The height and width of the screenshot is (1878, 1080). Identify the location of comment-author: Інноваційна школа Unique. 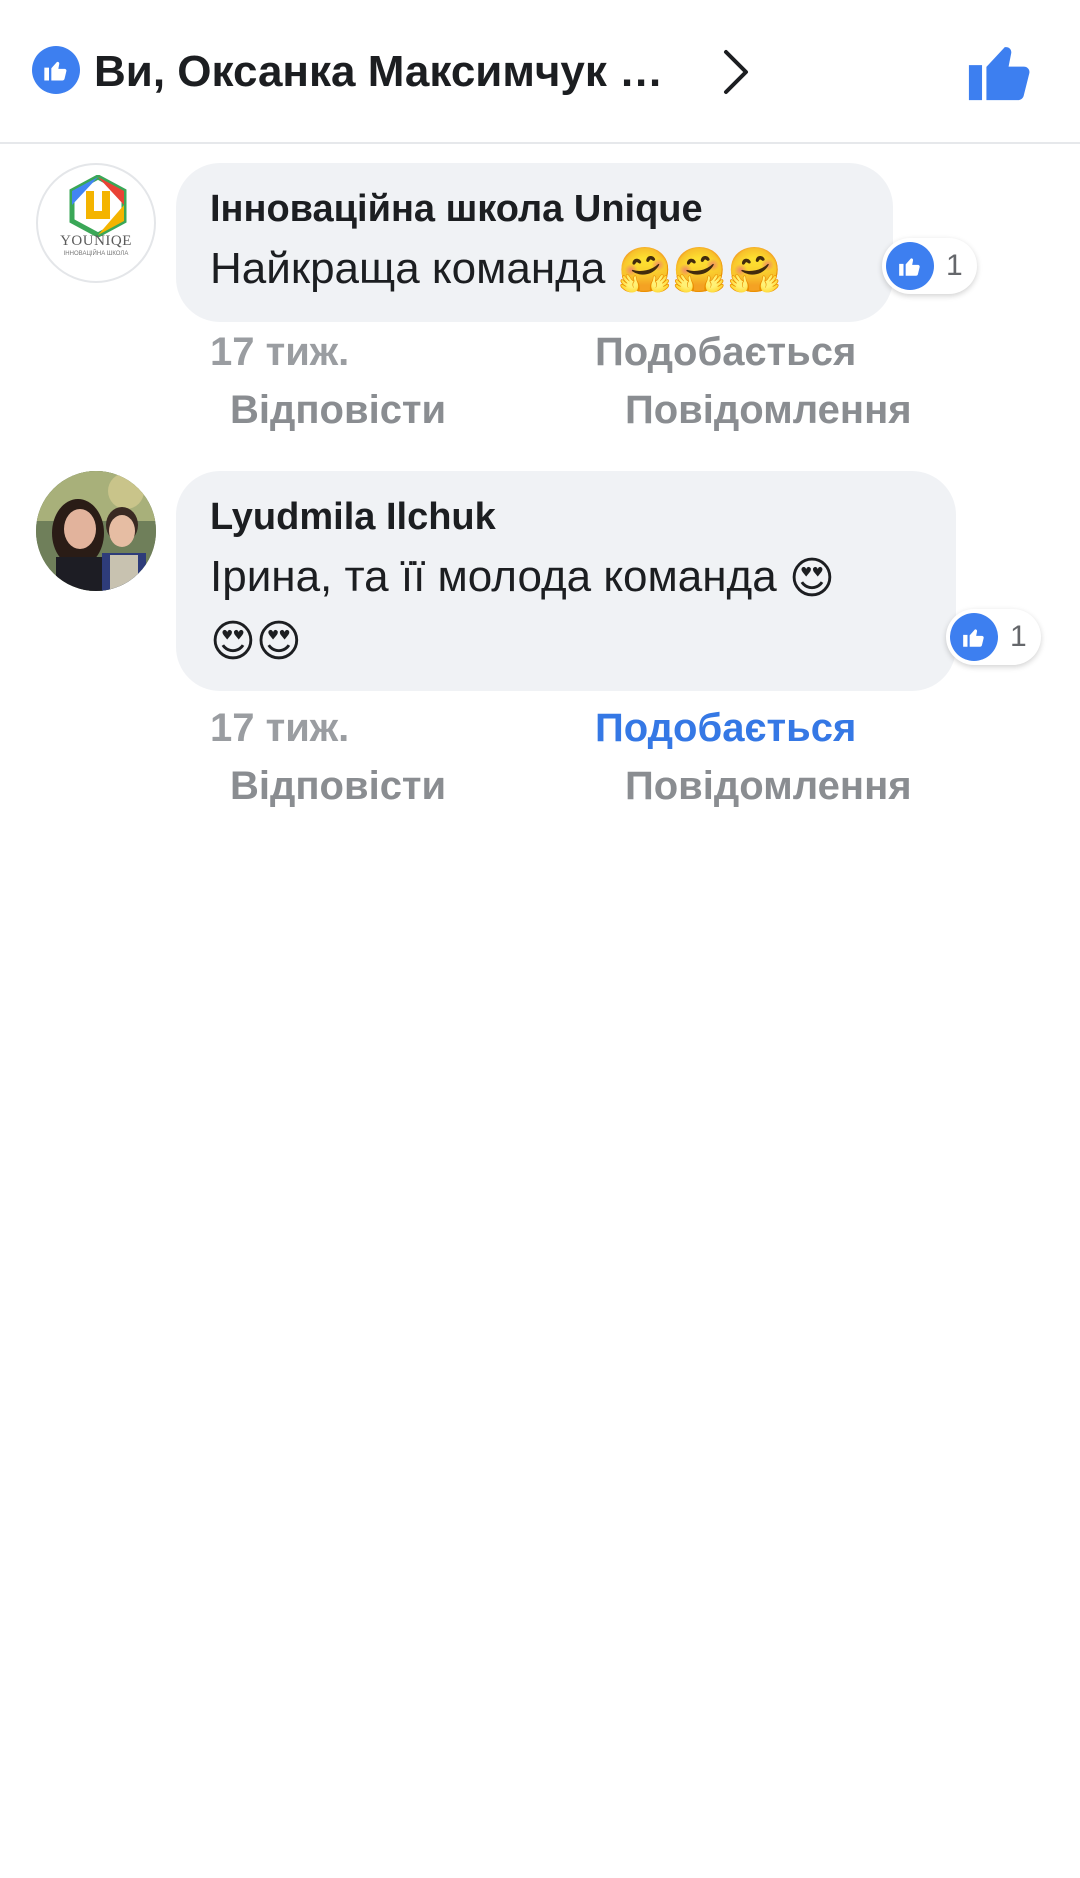
(533, 209).